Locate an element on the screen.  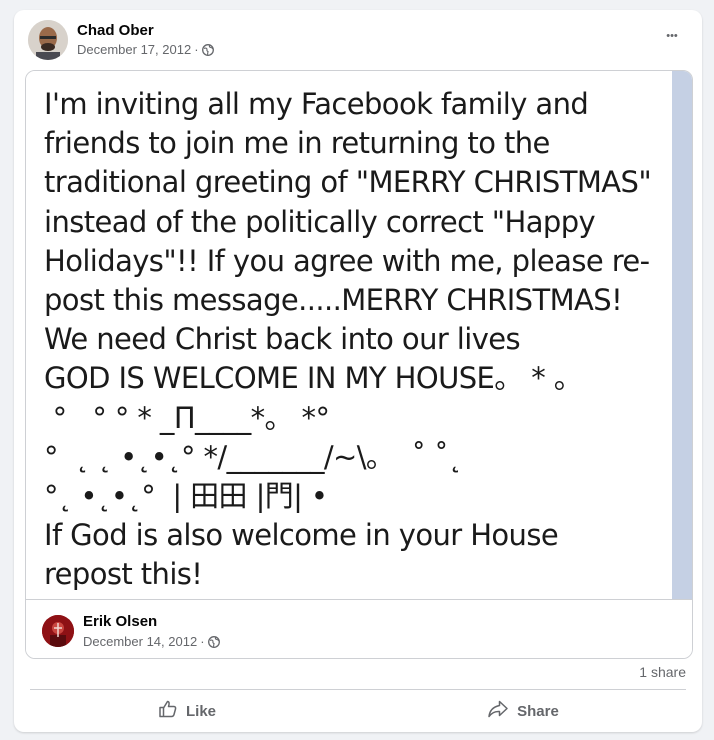
post-date: December 17, 2012 is located at coordinates (134, 49).